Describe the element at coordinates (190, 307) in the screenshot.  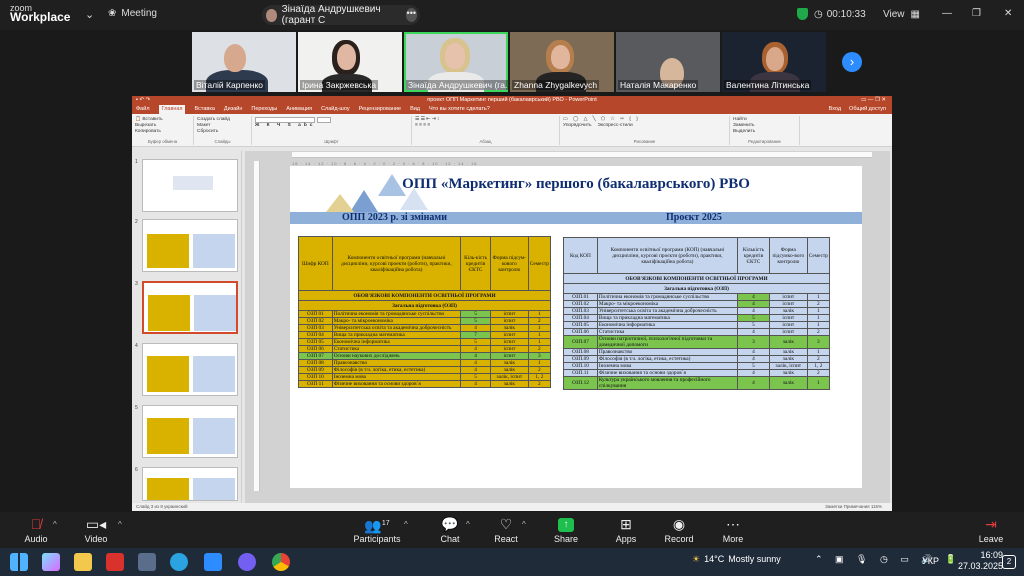
I see `slide-thumbnail-selected` at that location.